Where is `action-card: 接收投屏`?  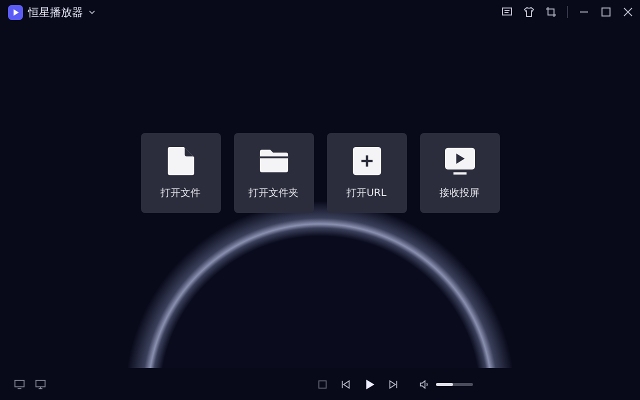
action-card: 接收投屏 is located at coordinates (460, 173).